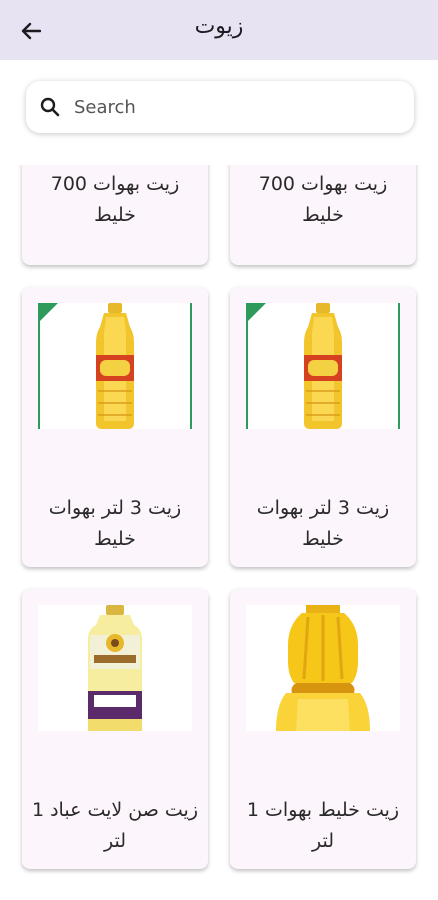 The image size is (438, 900). Describe the element at coordinates (219, 26) in the screenshot. I see `page-title: زيوت` at that location.